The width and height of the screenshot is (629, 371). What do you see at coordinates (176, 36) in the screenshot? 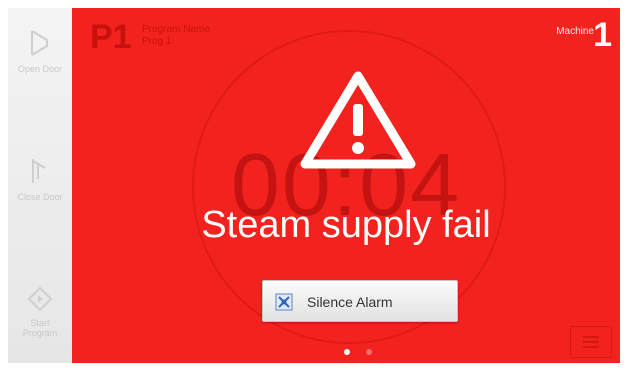
I see `program-title: Program Name Prog 1` at bounding box center [176, 36].